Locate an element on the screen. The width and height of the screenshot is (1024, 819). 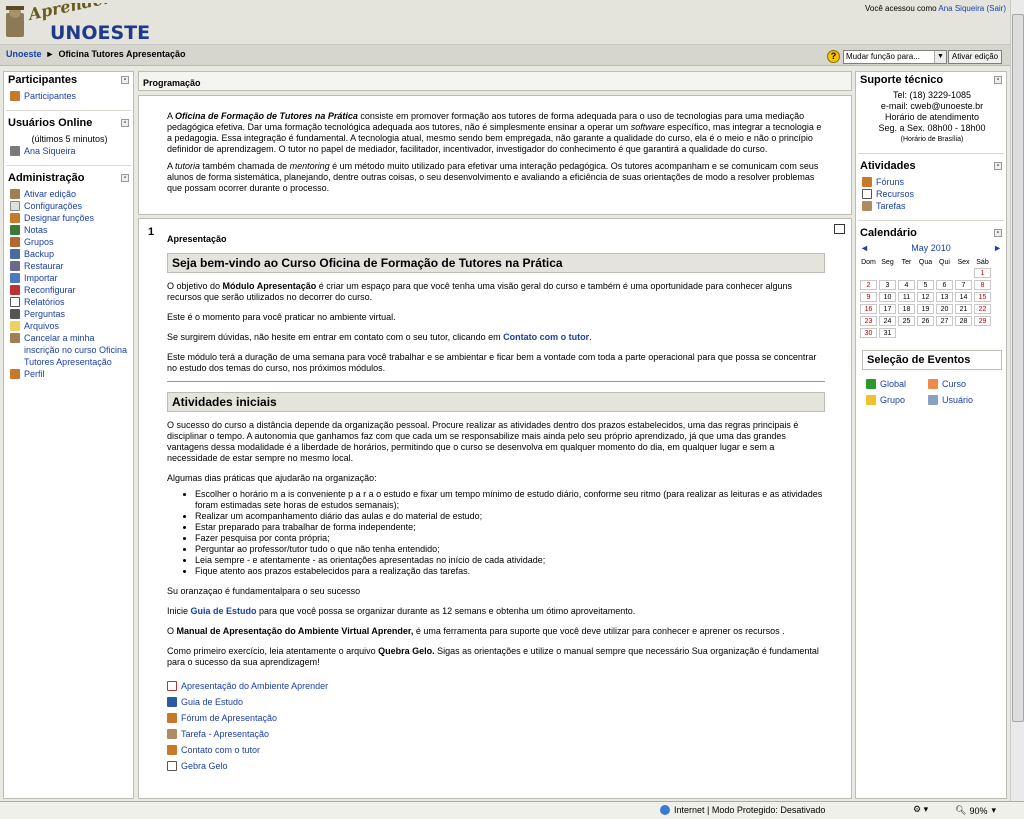
calendar-day: 30 is located at coordinates (868, 333).